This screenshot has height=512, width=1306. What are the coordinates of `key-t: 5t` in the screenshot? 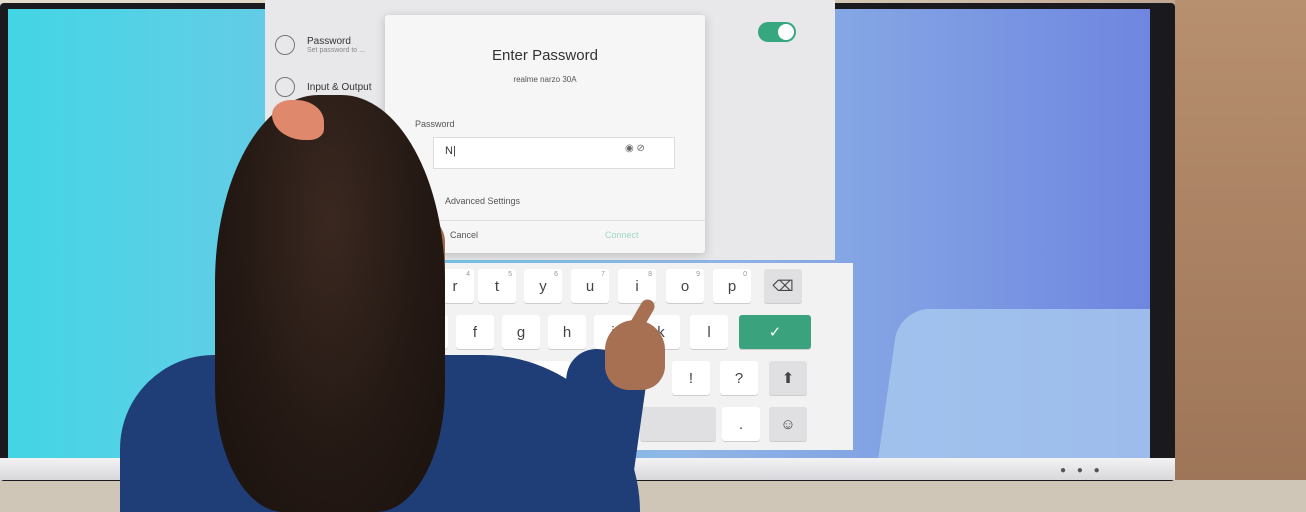 It's located at (497, 286).